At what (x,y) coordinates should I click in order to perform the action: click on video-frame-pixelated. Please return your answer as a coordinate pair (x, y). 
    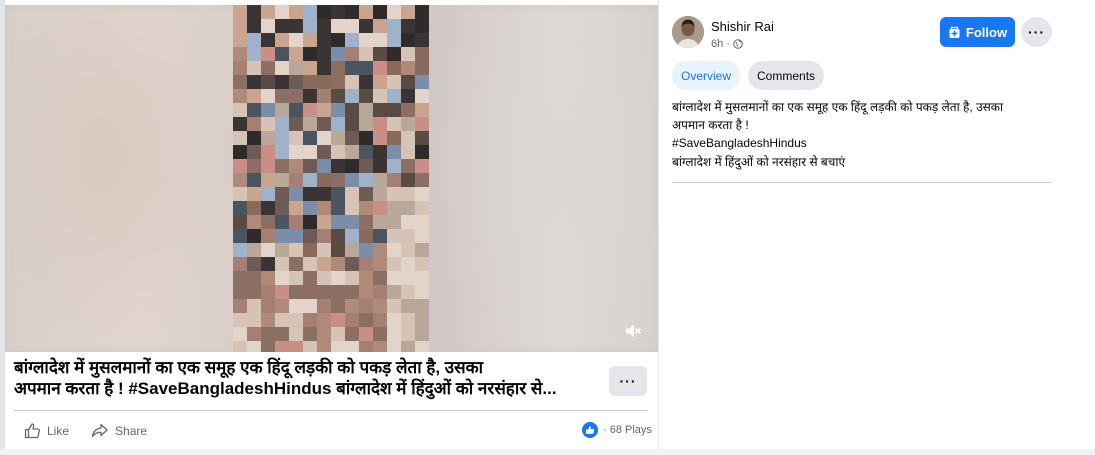
    Looking at the image, I should click on (331, 178).